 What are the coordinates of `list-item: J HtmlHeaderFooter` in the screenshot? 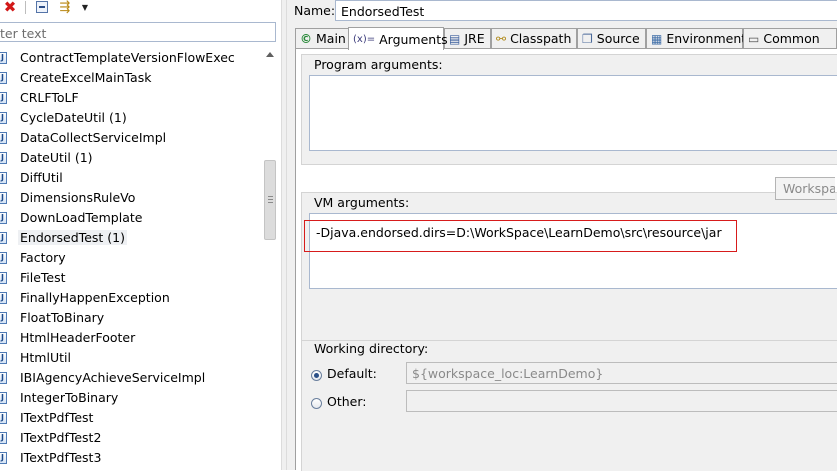 It's located at (131, 338).